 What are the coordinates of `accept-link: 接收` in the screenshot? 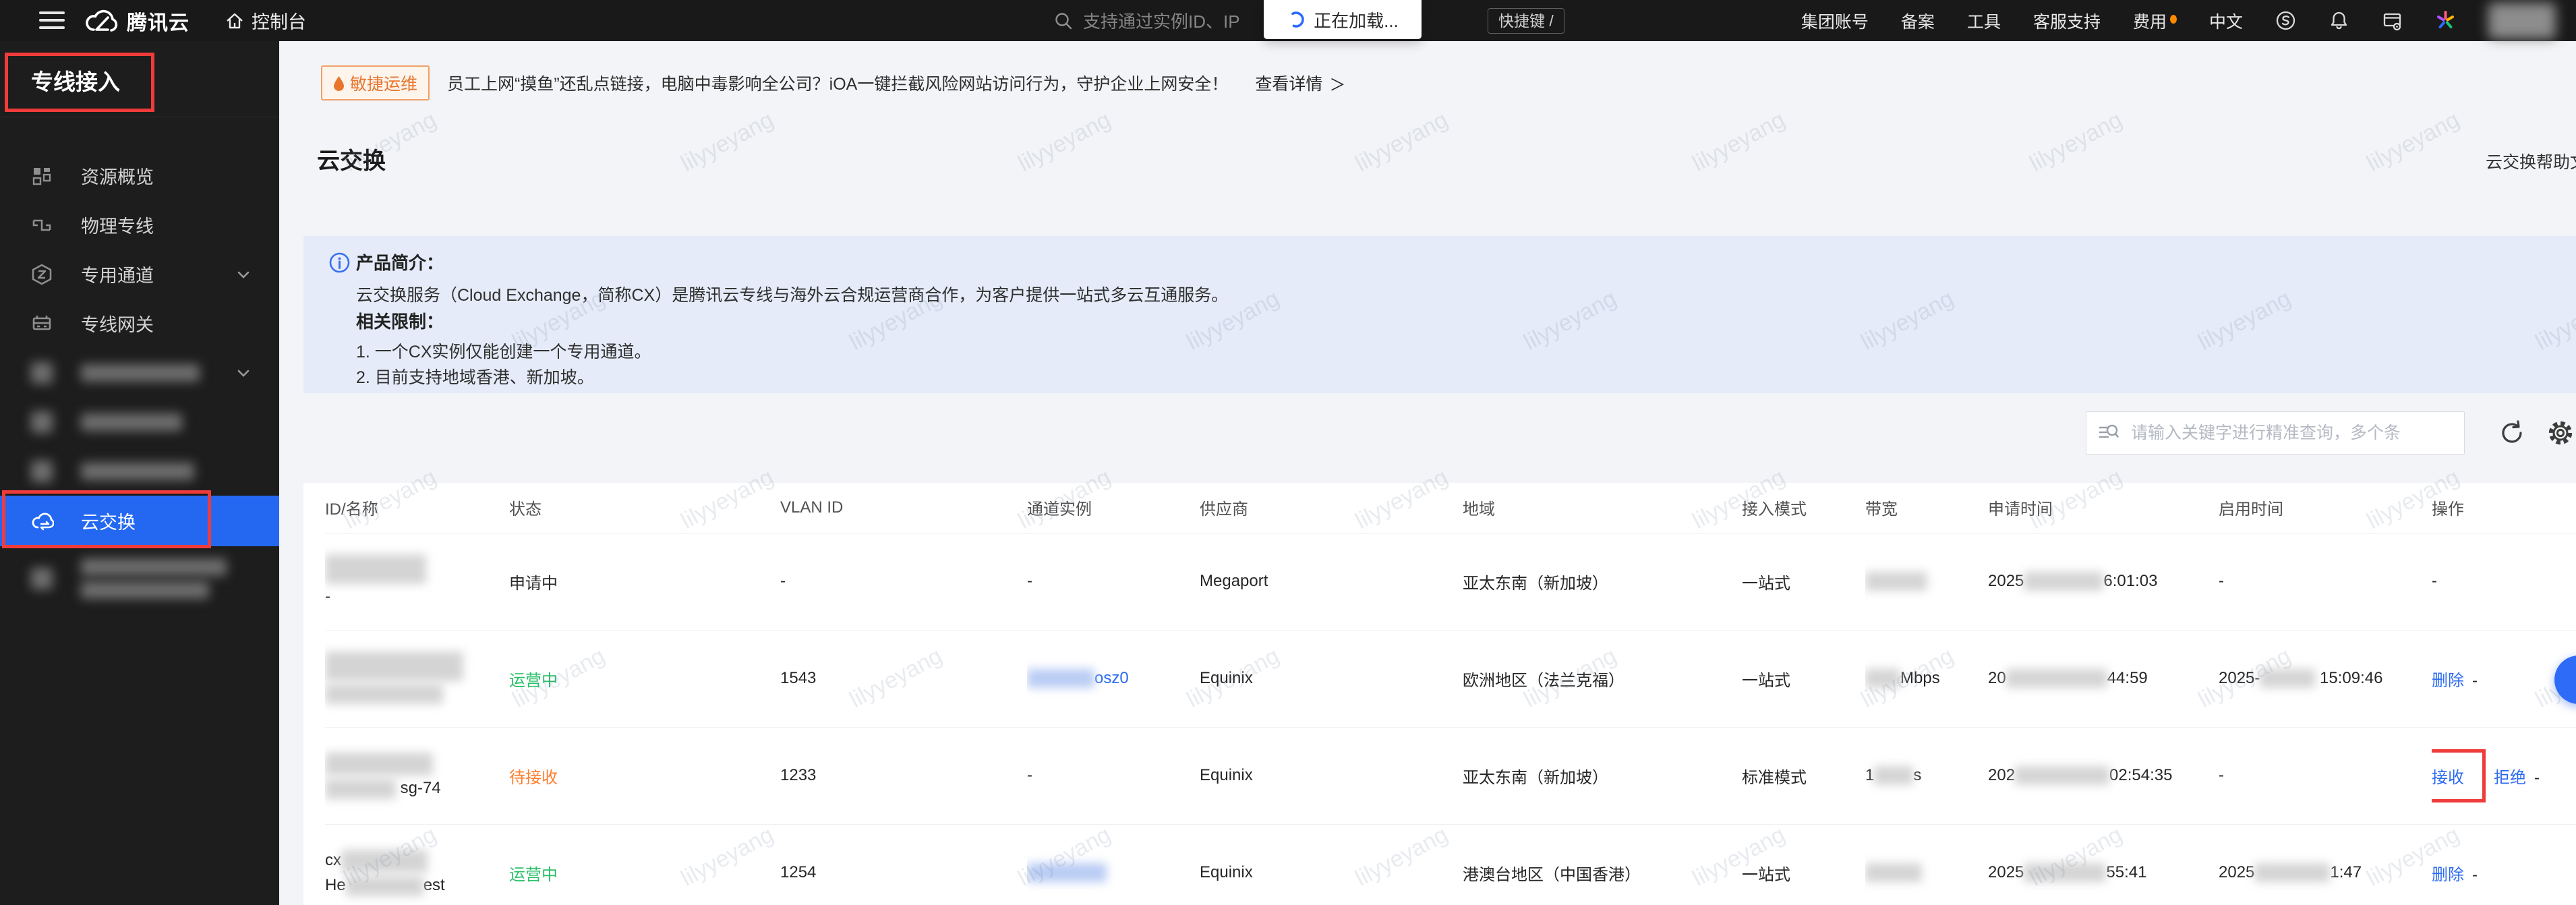 It's located at (2448, 778).